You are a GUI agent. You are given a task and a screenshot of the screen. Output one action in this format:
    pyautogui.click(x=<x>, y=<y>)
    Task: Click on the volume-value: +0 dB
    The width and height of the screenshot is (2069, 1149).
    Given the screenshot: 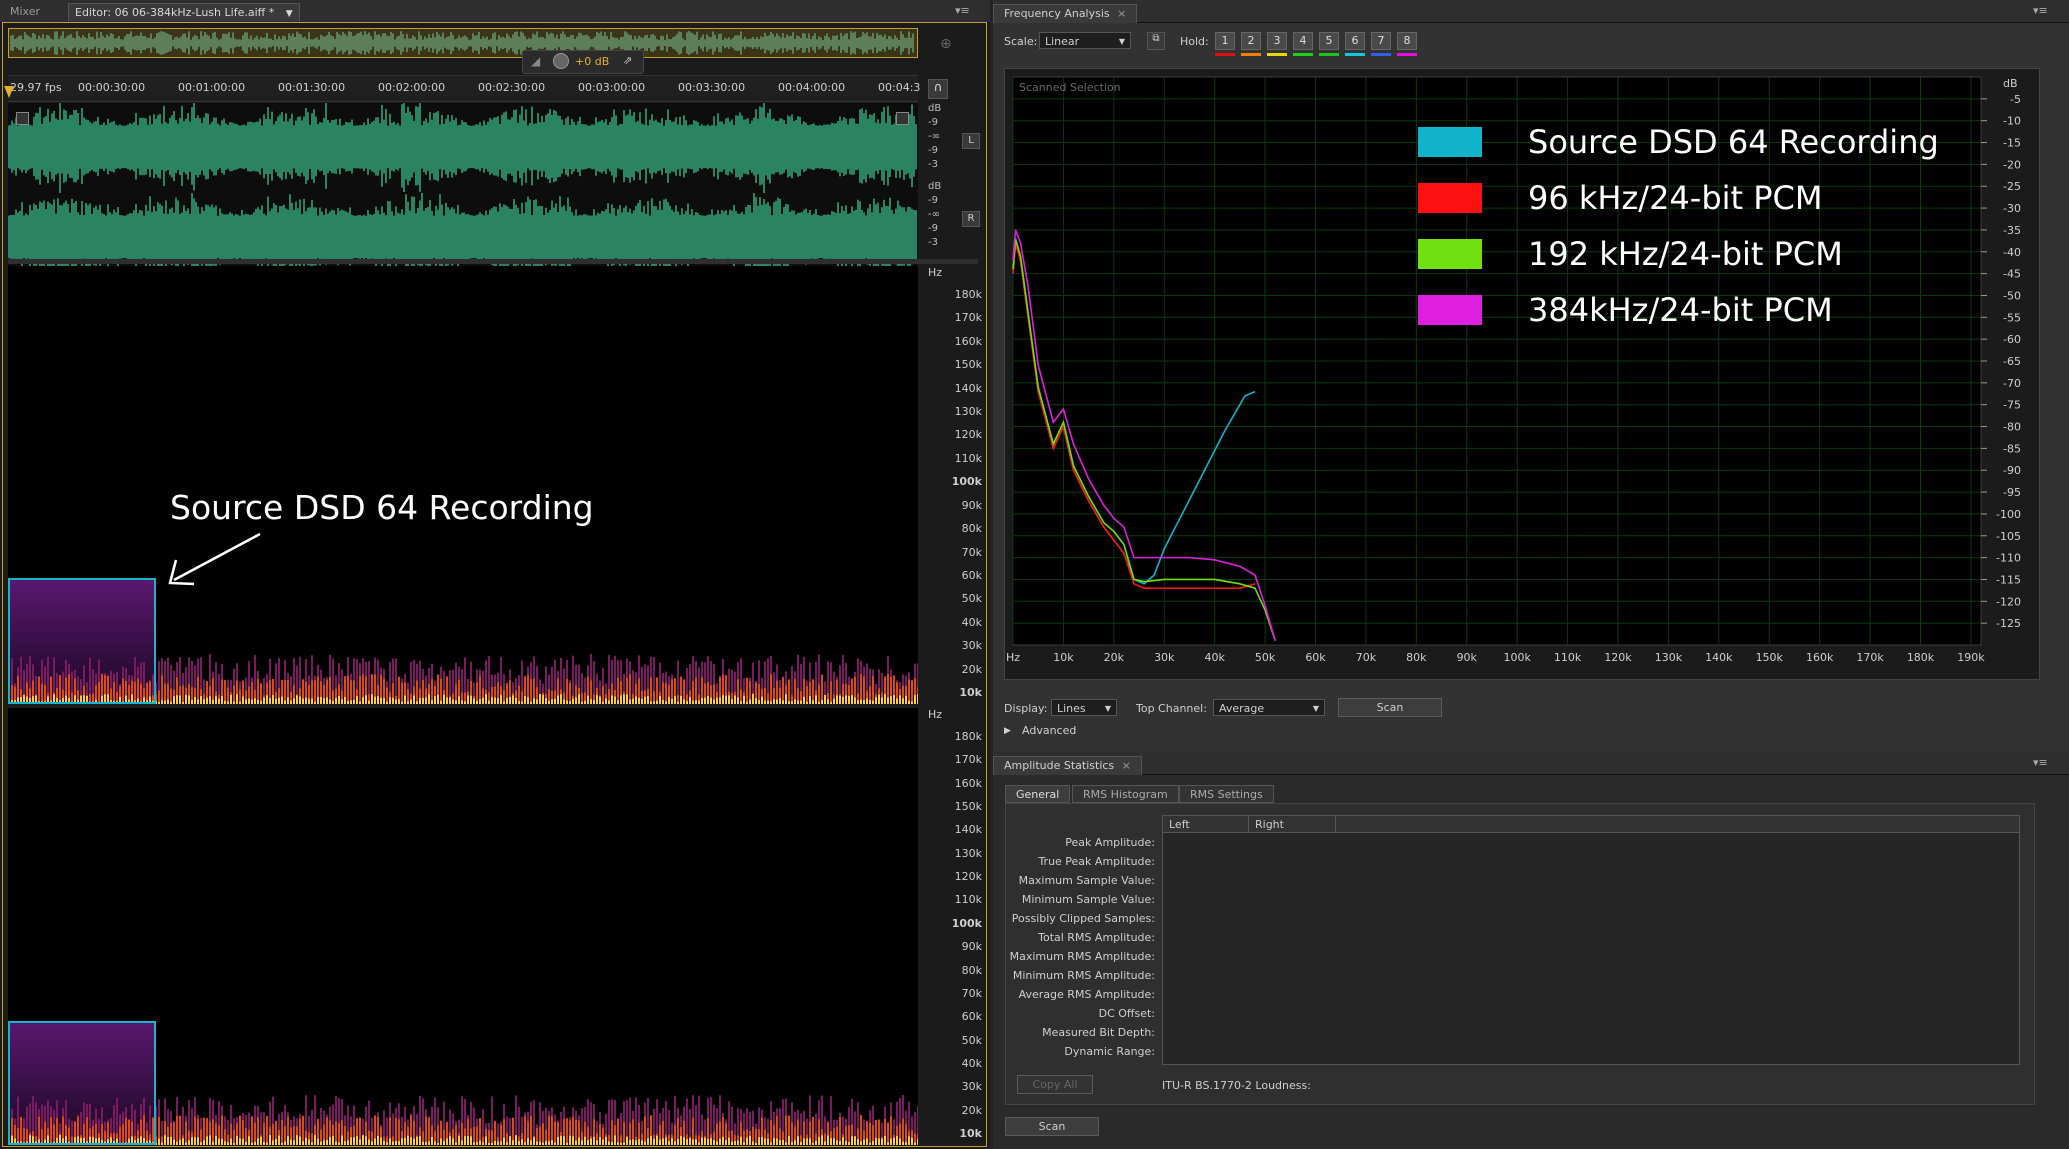 What is the action you would take?
    pyautogui.click(x=592, y=61)
    